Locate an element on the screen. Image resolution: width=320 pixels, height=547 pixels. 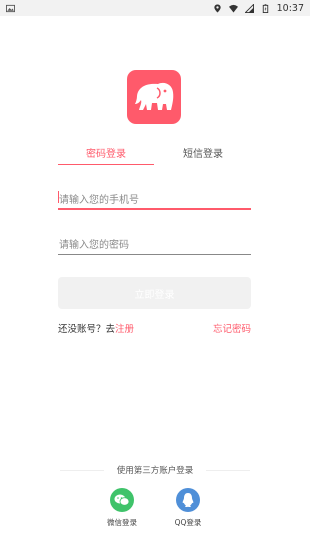
login-tabs: 密码登录 短信登录 is located at coordinates (154, 157).